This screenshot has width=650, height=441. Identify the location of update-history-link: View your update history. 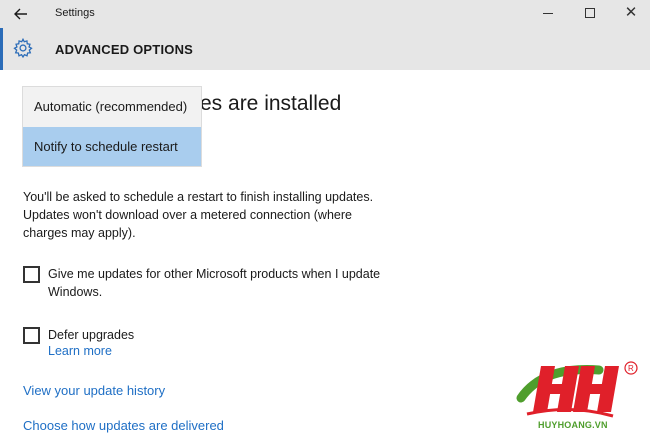
(94, 390).